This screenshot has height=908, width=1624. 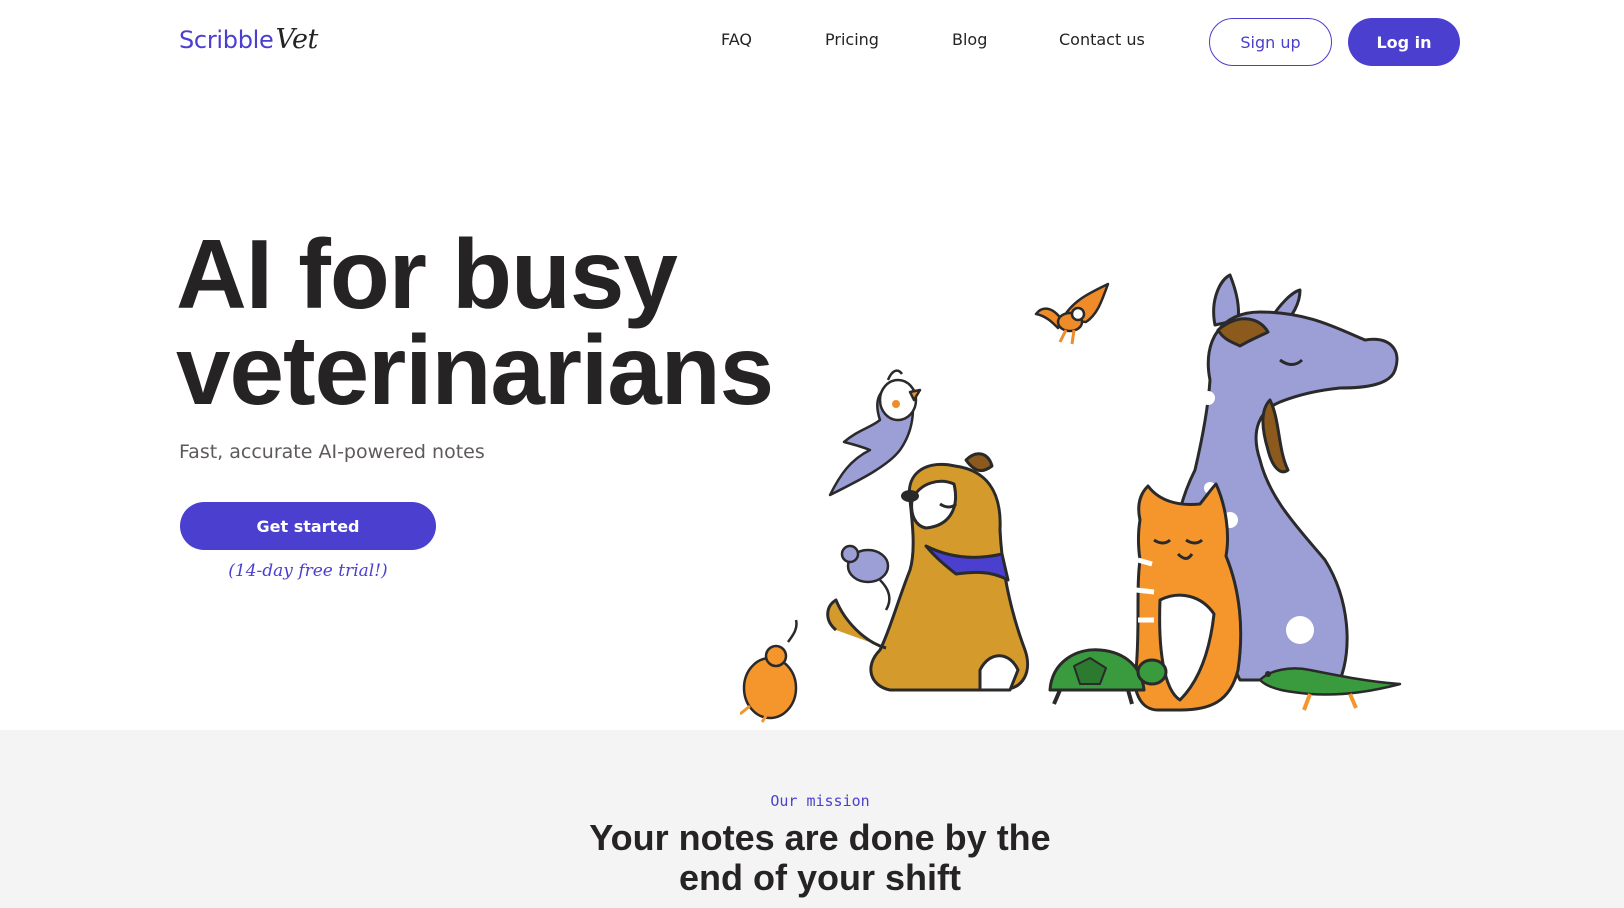 What do you see at coordinates (852, 42) in the screenshot?
I see `nav-pricing: Pricing` at bounding box center [852, 42].